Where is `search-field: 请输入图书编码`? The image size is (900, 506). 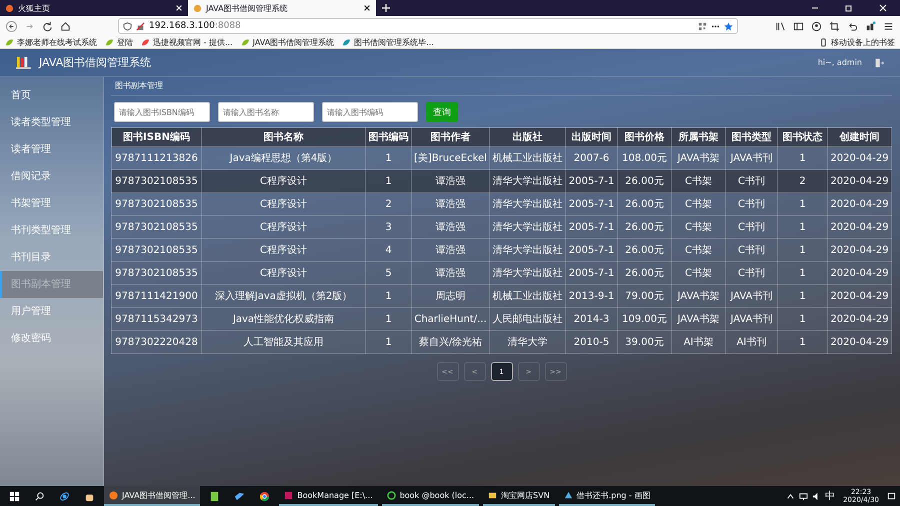 search-field: 请输入图书编码 is located at coordinates (370, 112).